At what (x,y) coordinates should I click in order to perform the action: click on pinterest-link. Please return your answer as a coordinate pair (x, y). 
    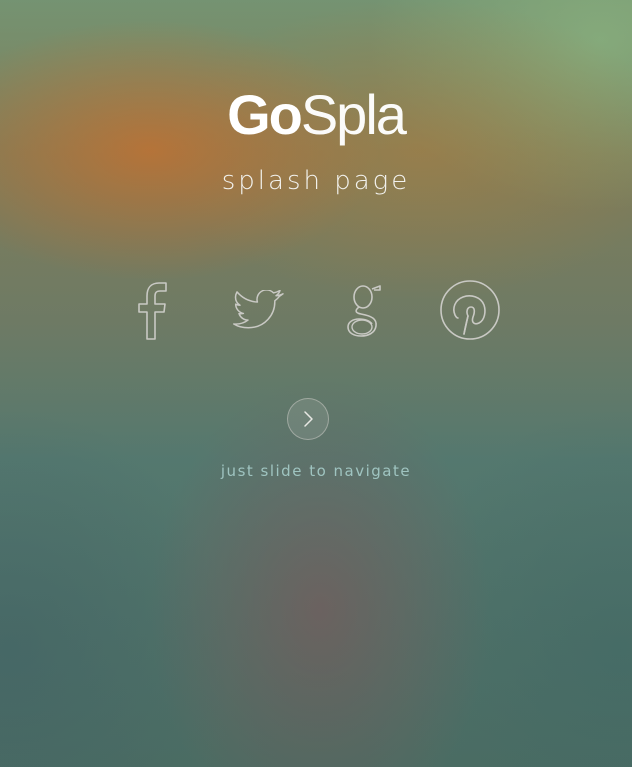
    Looking at the image, I should click on (470, 310).